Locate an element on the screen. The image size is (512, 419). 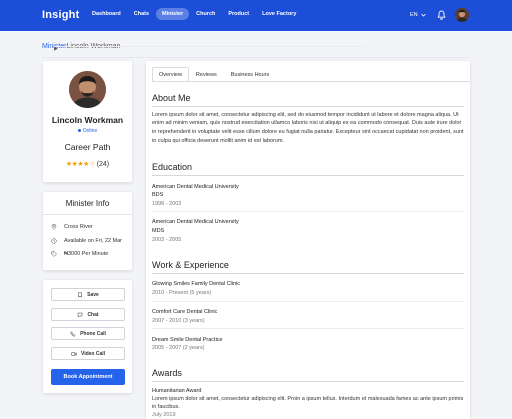
profile-rating: ★★★★☆ (24) is located at coordinates (87, 164).